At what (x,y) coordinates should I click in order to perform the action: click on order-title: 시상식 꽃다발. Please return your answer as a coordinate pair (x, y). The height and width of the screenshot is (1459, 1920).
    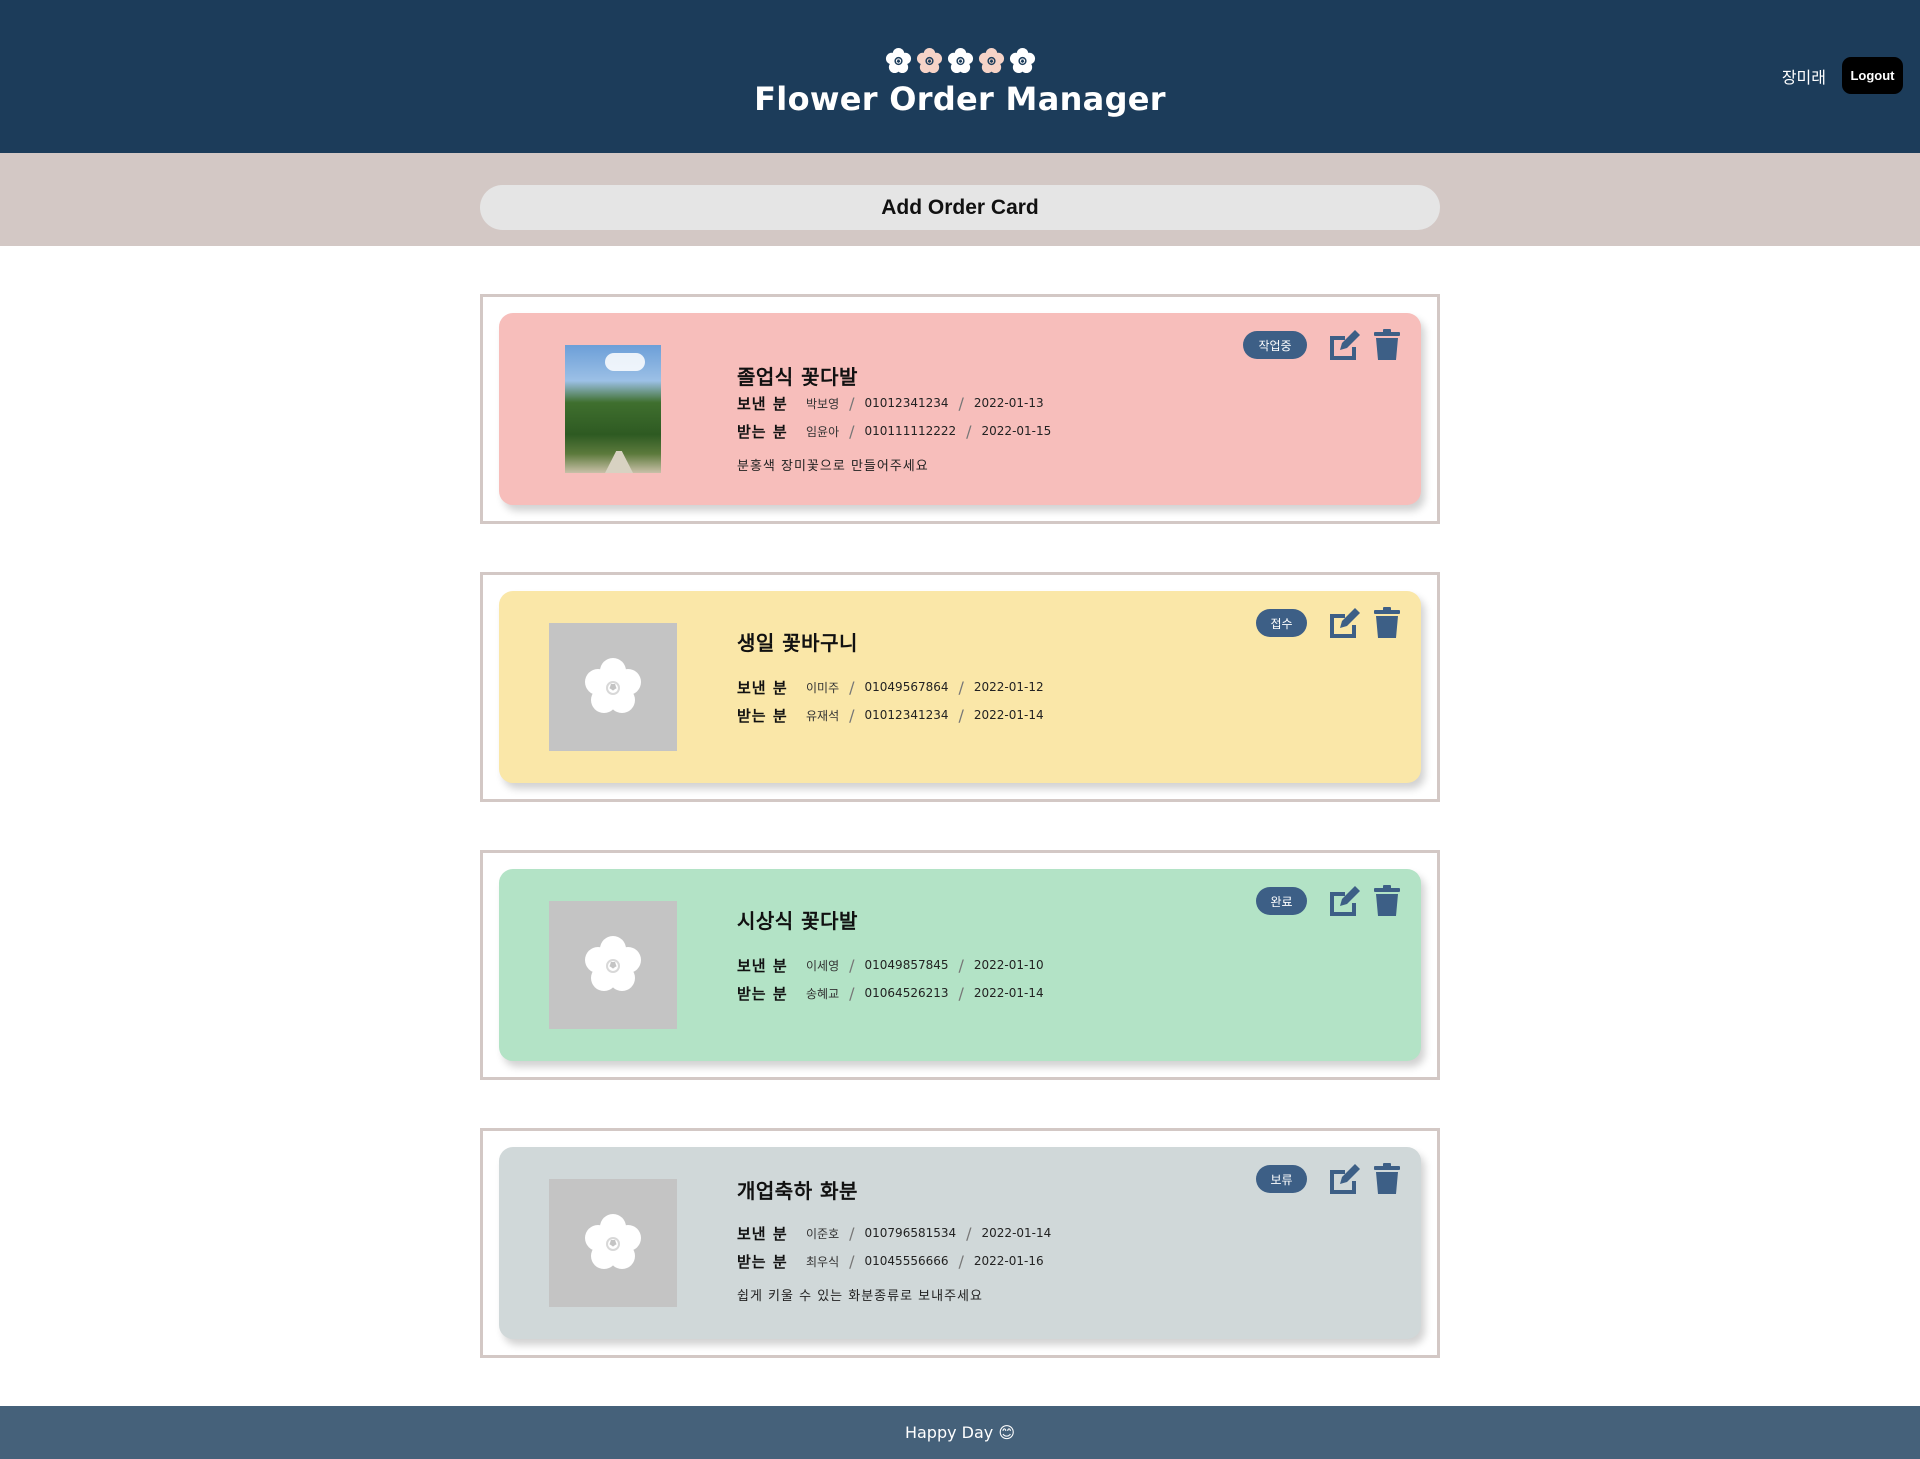
    Looking at the image, I should click on (797, 921).